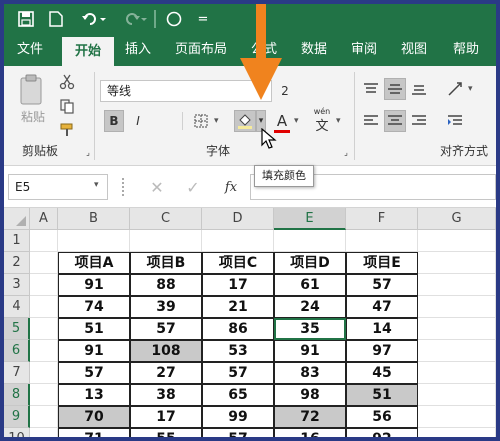 Image resolution: width=500 pixels, height=441 pixels. Describe the element at coordinates (94, 307) in the screenshot. I see `table-cell: 74` at that location.